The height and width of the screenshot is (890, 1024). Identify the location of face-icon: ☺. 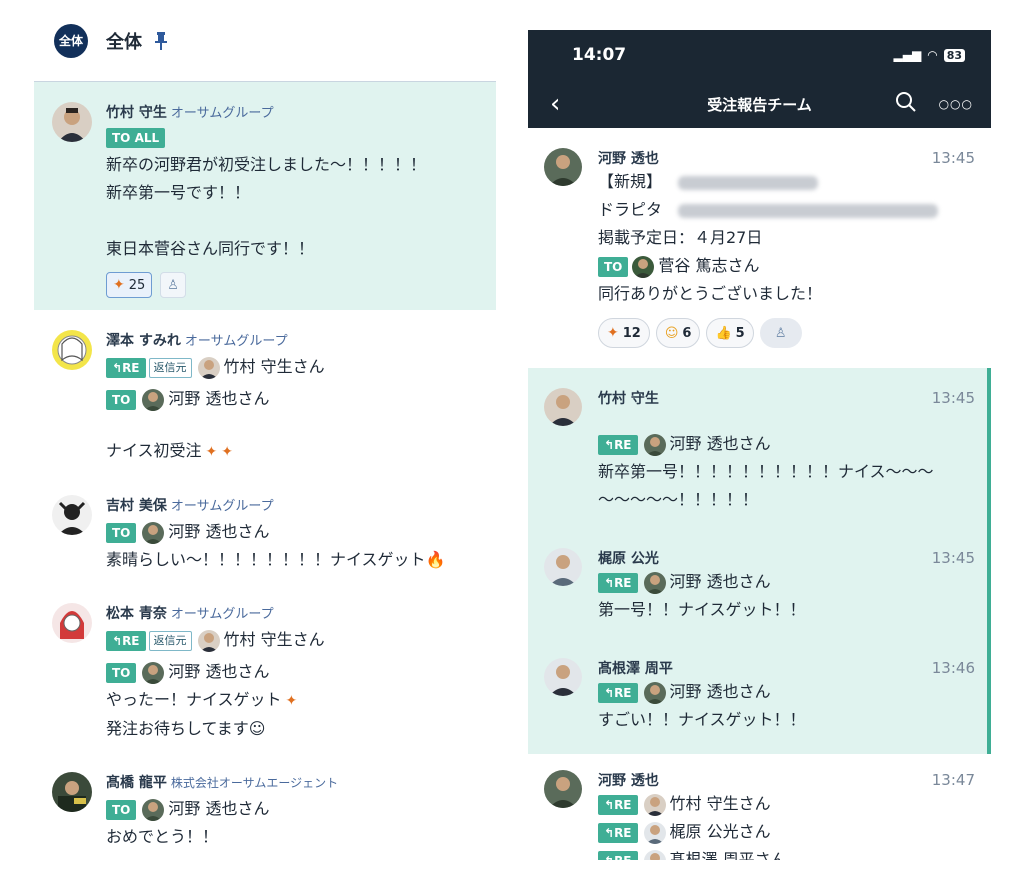
(671, 333).